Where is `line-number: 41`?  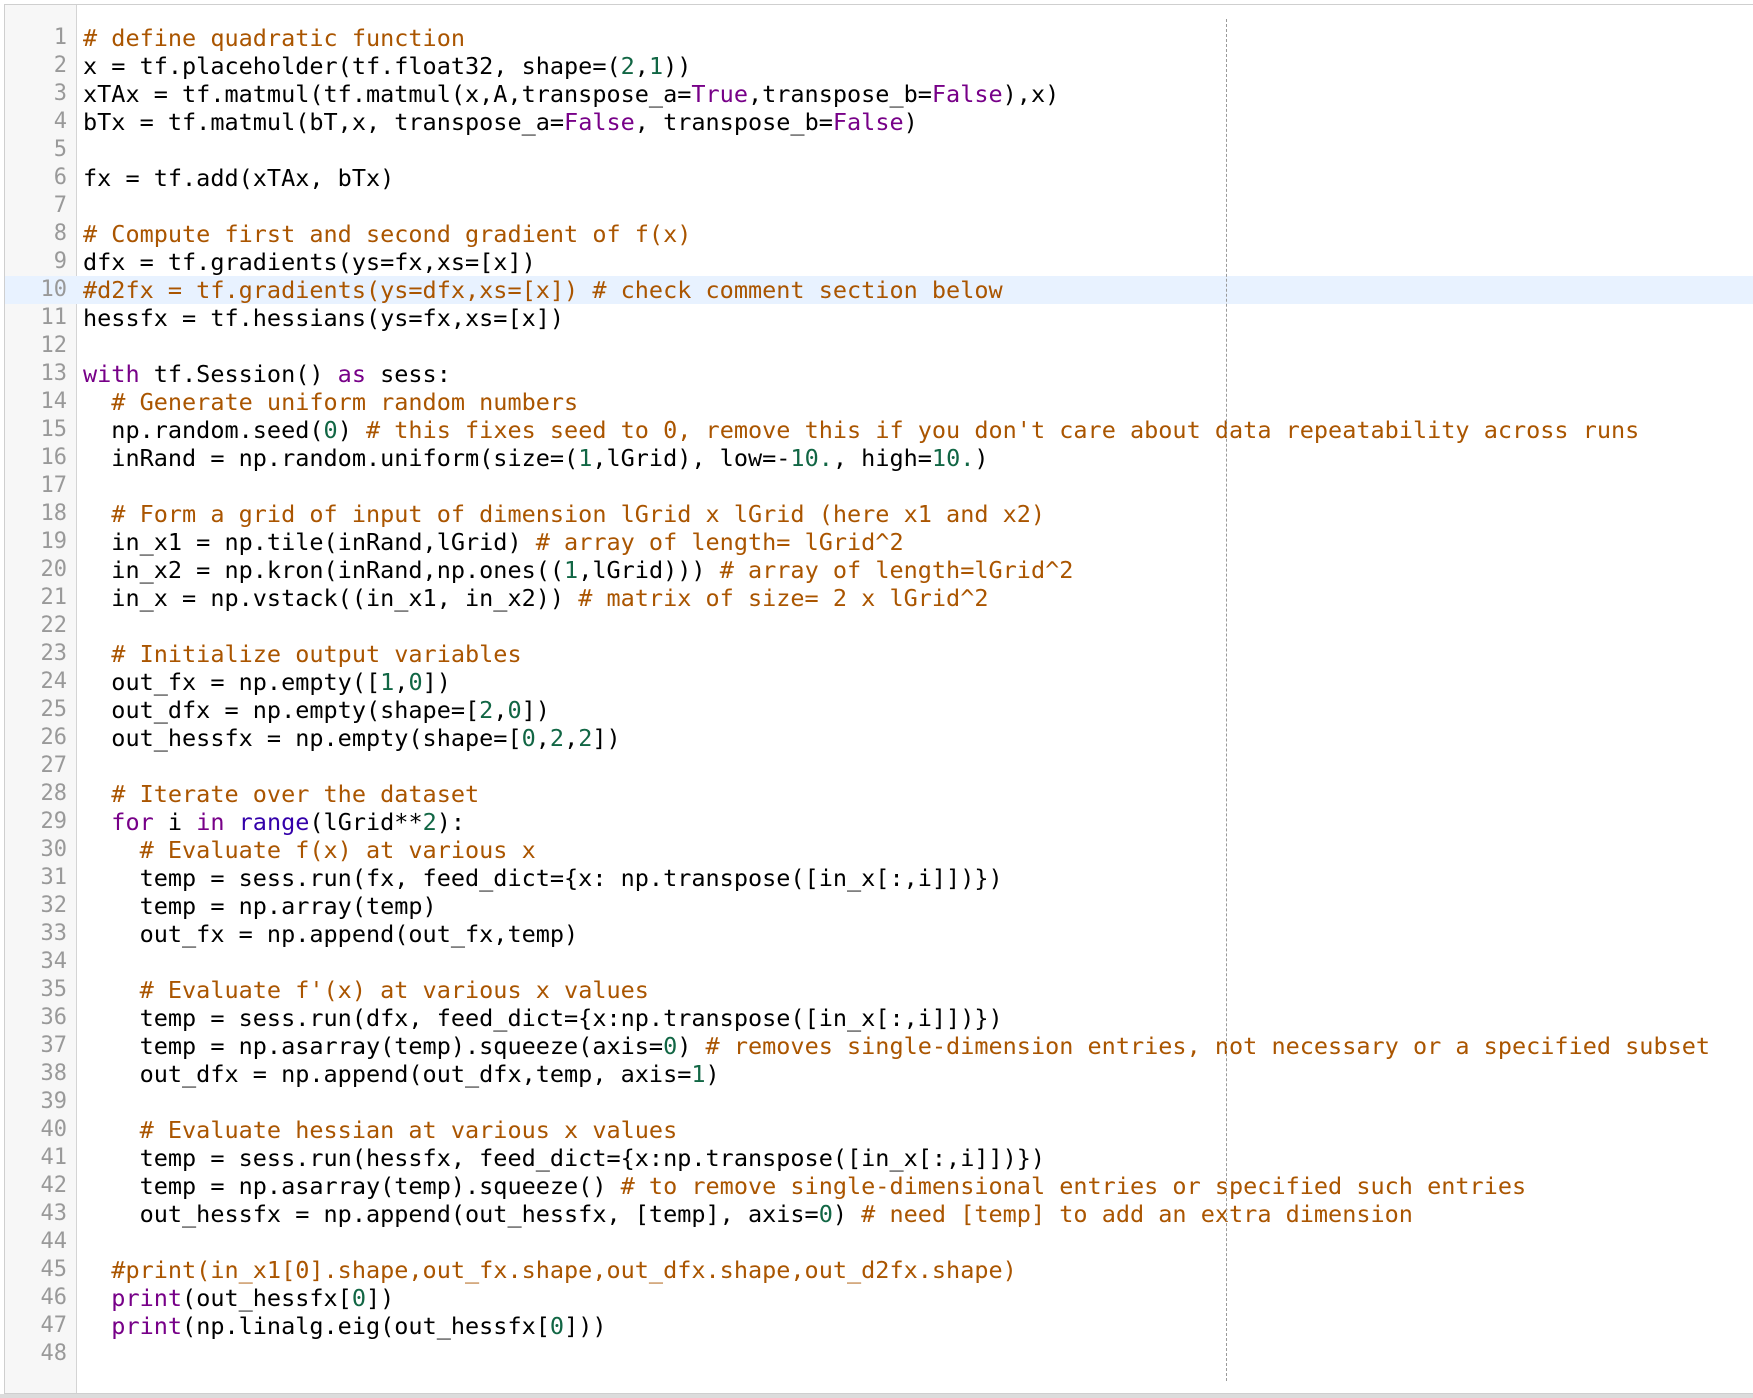
line-number: 41 is located at coordinates (54, 1157).